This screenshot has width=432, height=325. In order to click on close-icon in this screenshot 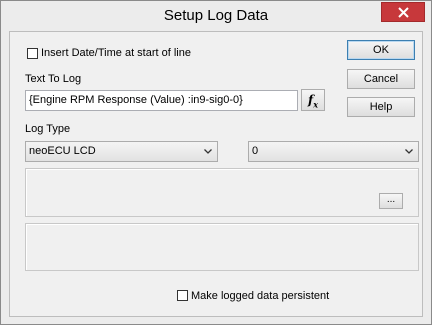, I will do `click(403, 12)`.